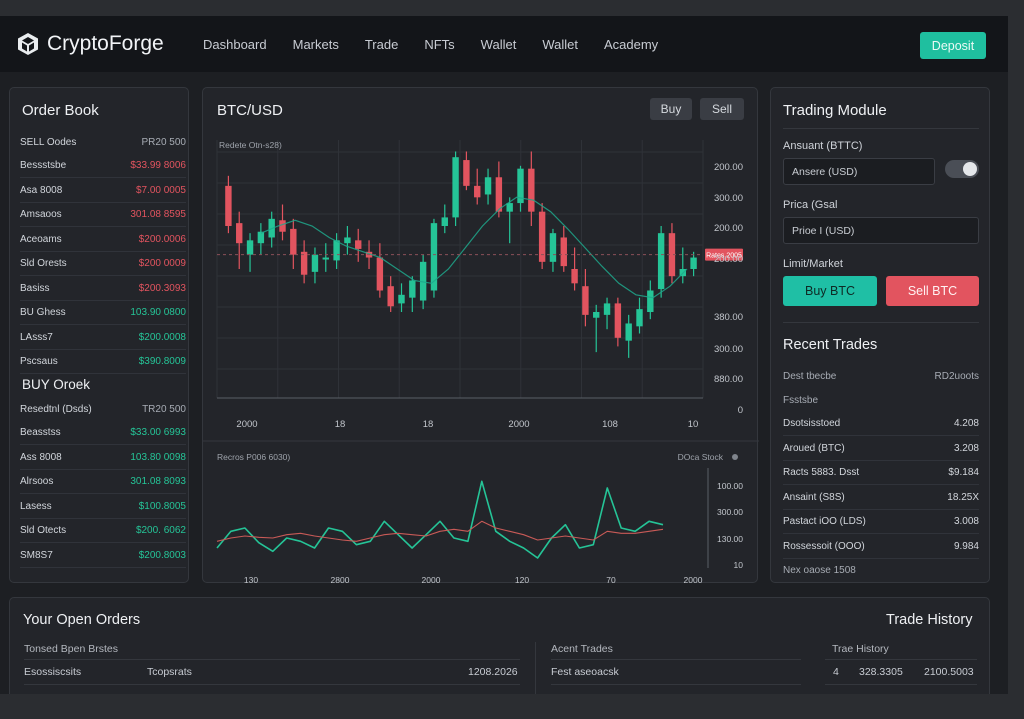  What do you see at coordinates (814, 497) in the screenshot?
I see `trade-name: Ansaint (S8S)` at bounding box center [814, 497].